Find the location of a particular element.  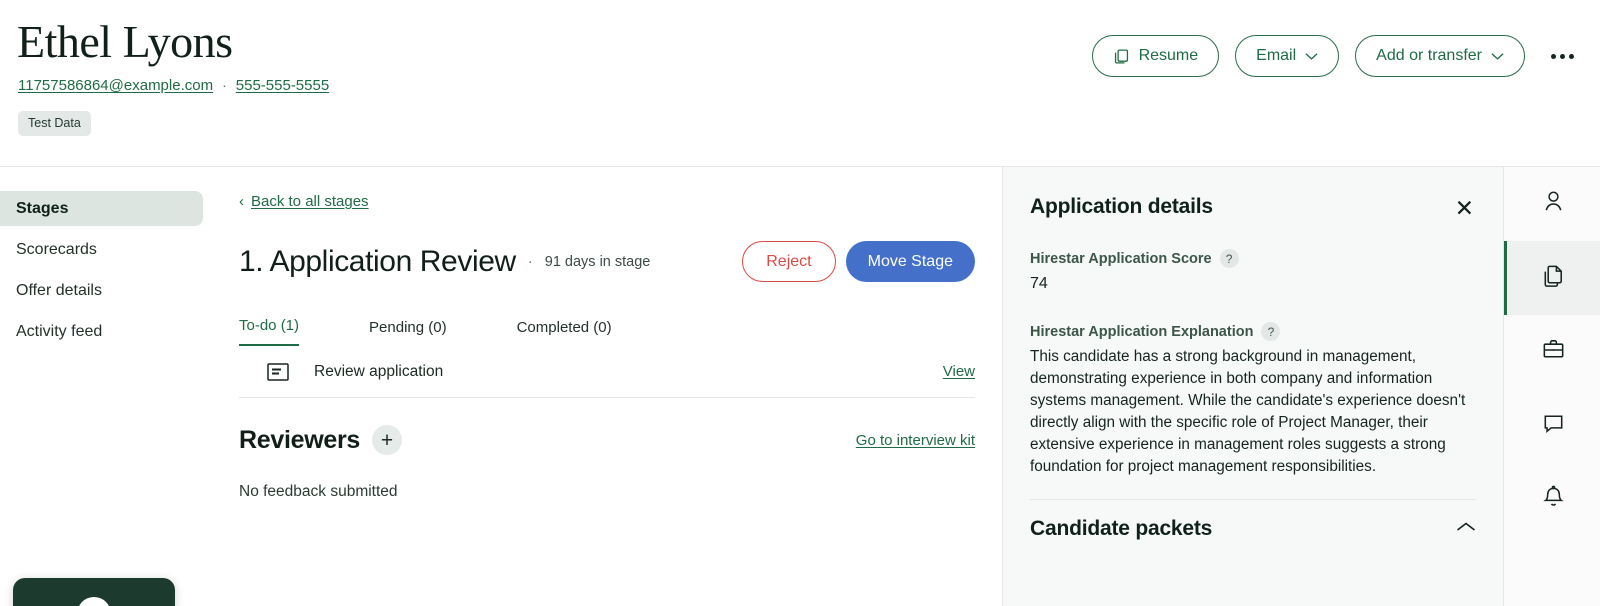

tab-completed: Completed (0) is located at coordinates (564, 332).